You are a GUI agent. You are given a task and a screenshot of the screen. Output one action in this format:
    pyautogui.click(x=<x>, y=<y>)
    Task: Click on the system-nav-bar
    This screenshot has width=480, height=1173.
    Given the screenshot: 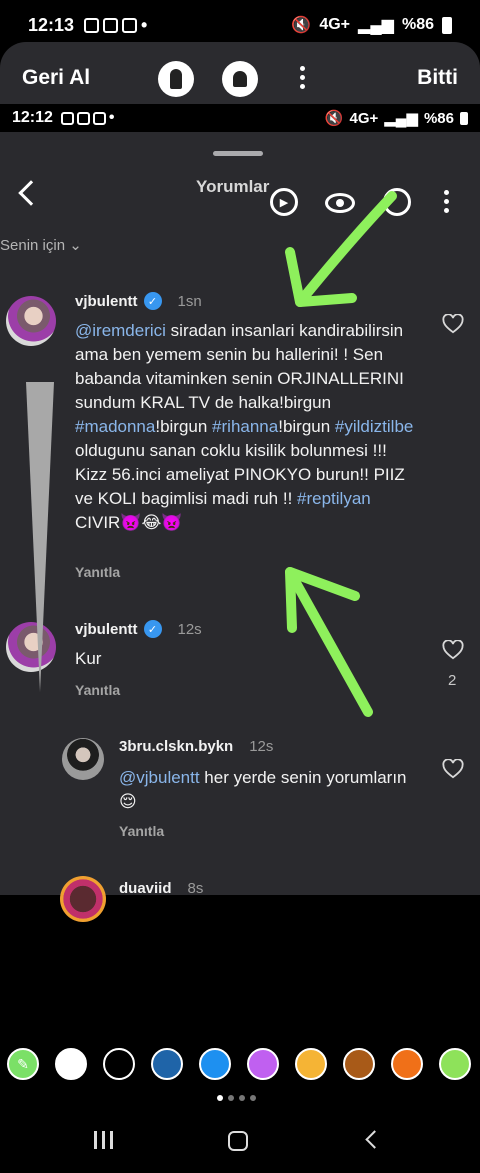 What is the action you would take?
    pyautogui.click(x=240, y=1140)
    